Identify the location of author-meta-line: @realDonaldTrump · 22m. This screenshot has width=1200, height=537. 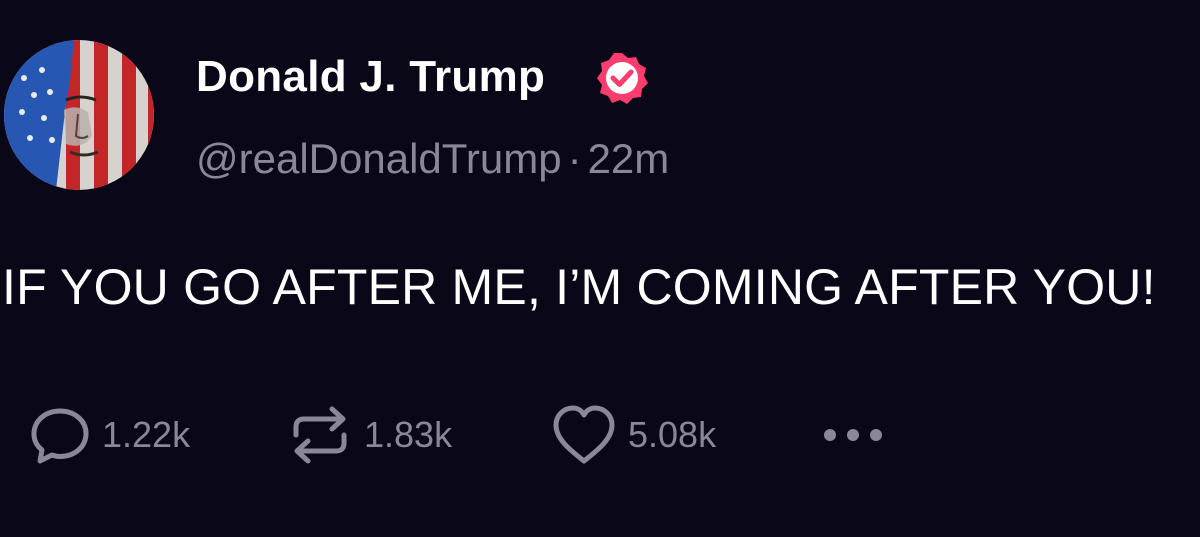
(432, 159).